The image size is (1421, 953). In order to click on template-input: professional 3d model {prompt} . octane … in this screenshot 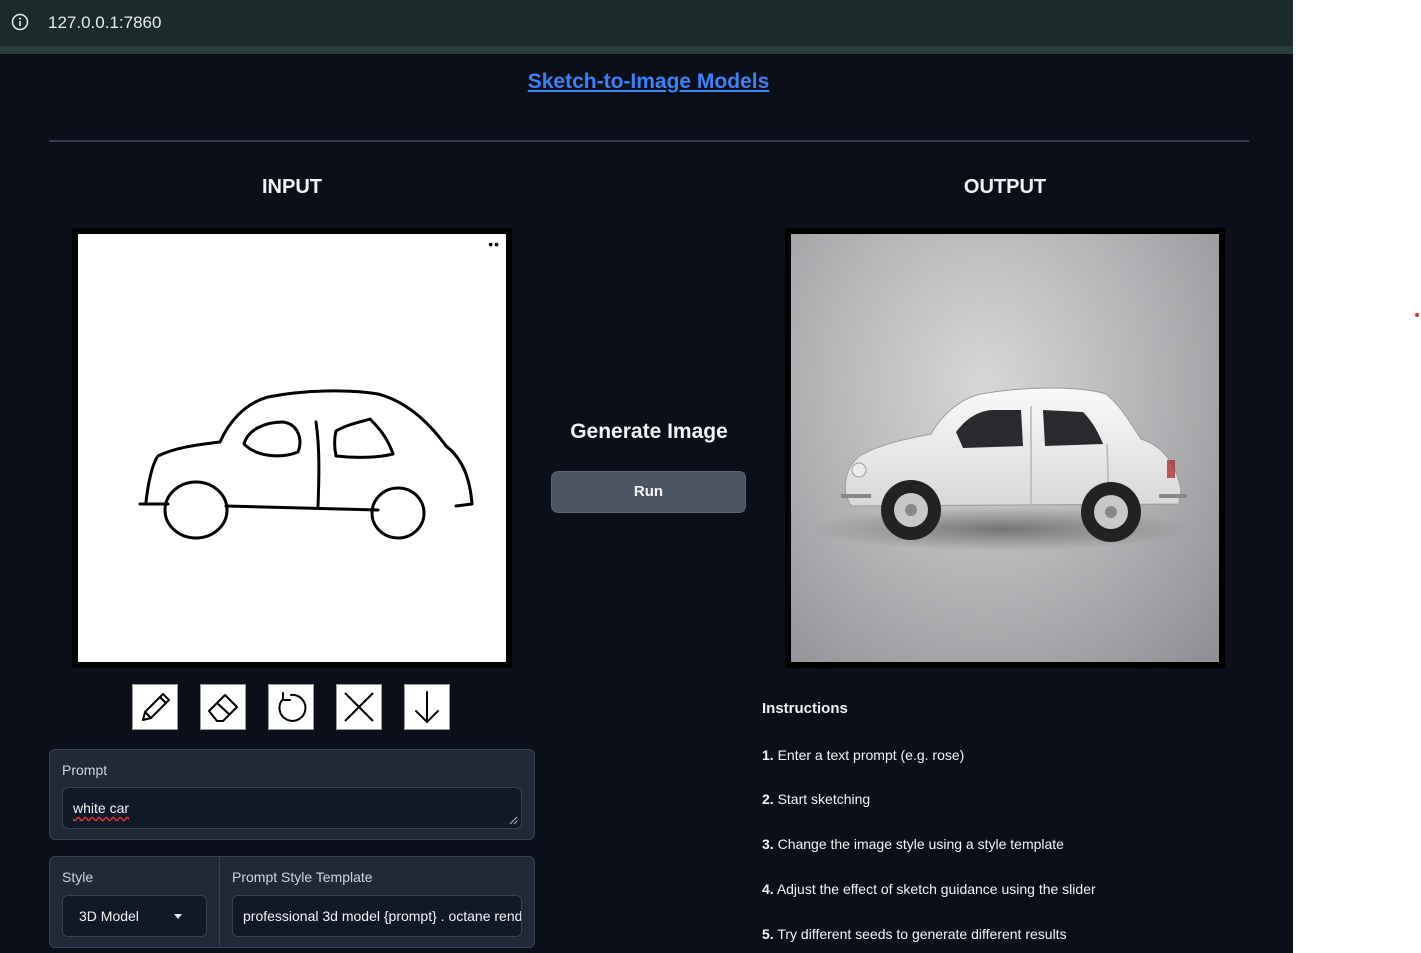, I will do `click(377, 916)`.